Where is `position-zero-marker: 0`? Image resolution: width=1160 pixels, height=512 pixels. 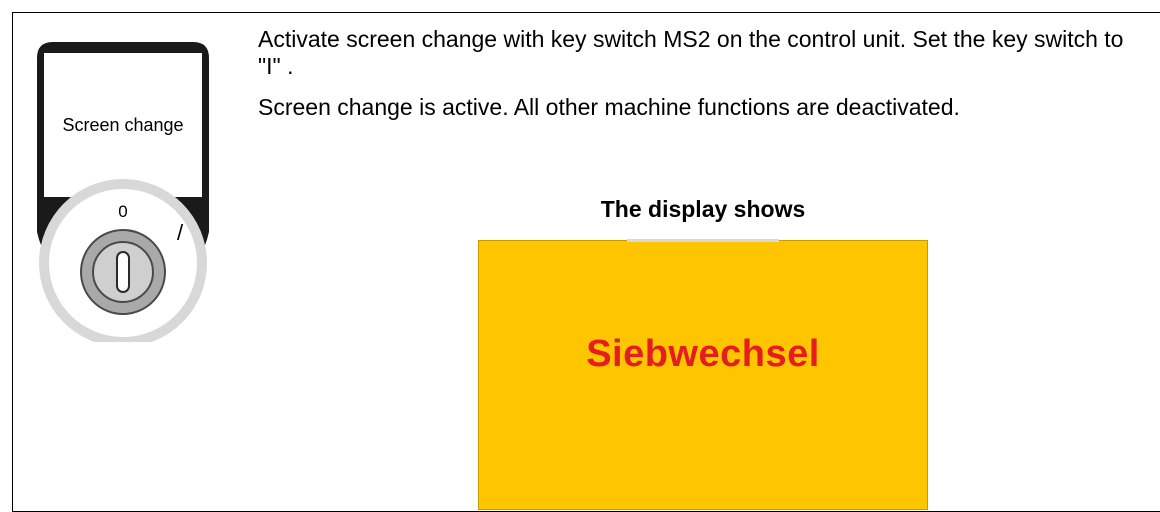 position-zero-marker: 0 is located at coordinates (122, 211).